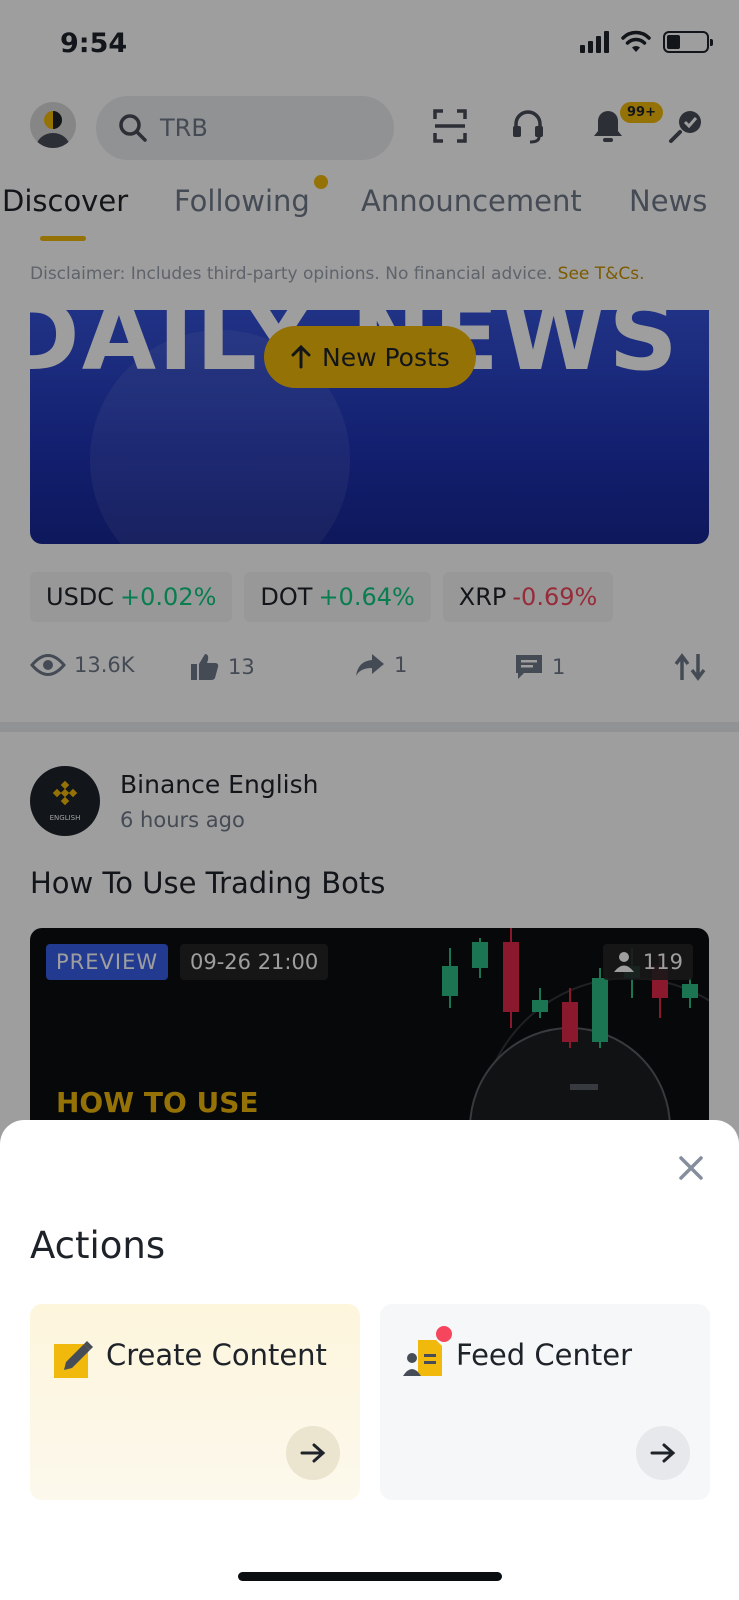 This screenshot has width=739, height=1600. What do you see at coordinates (98, 1245) in the screenshot?
I see `sheet-title: Actions` at bounding box center [98, 1245].